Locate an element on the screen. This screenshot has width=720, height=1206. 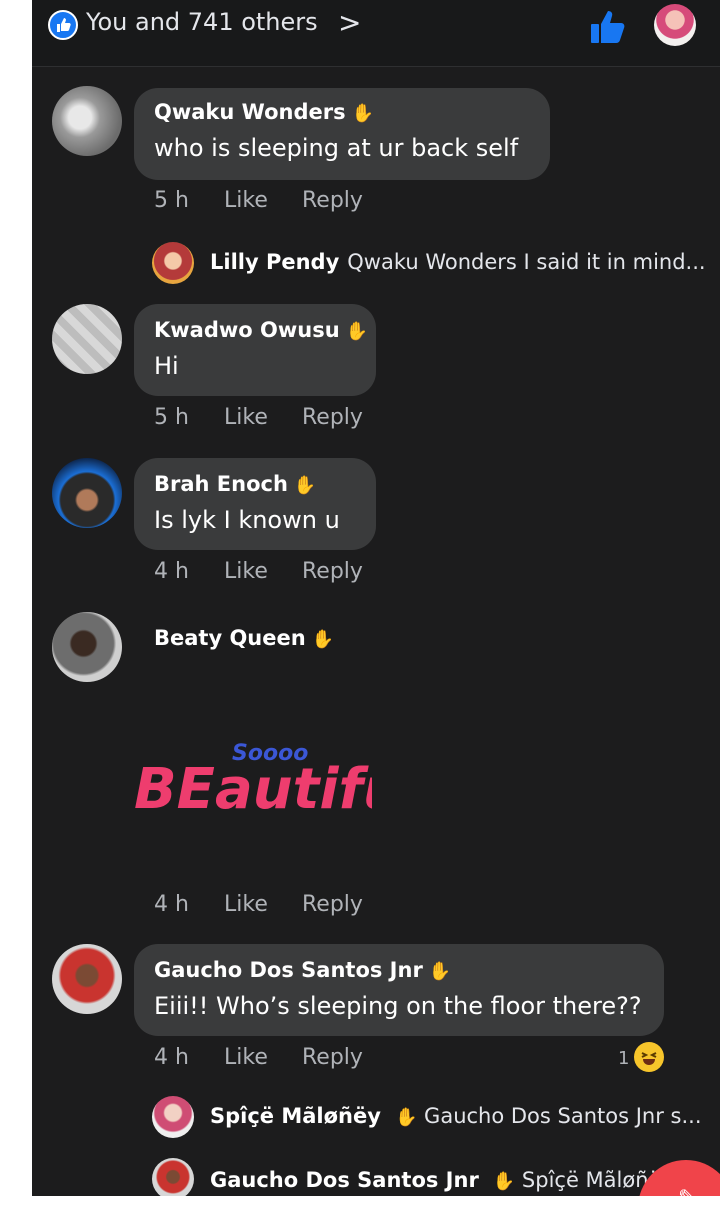
reply-preview: Gaucho Dos Santos Jnr ✋ Spîçë Mãløñë is located at coordinates (435, 1180).